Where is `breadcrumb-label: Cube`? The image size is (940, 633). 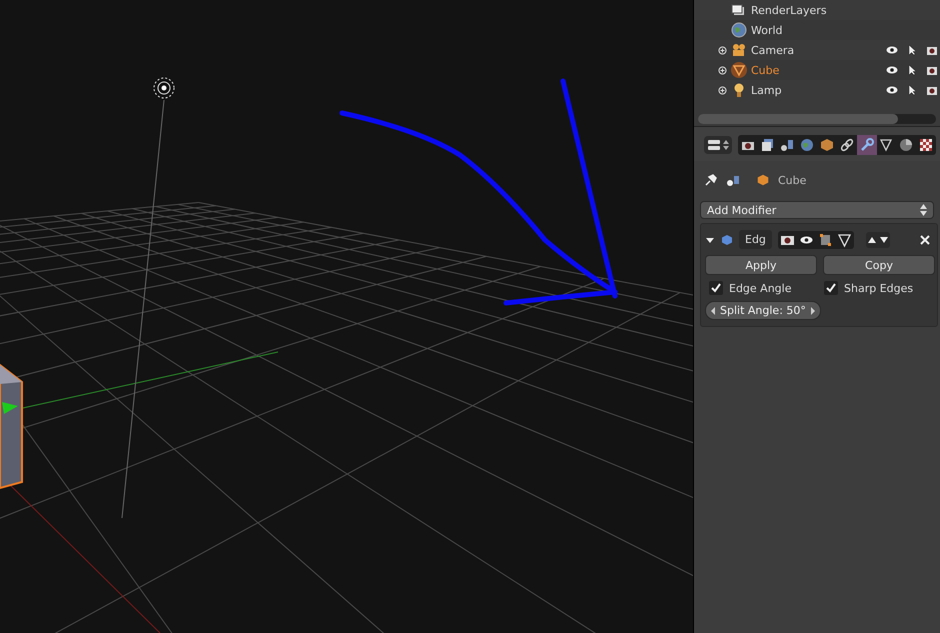 breadcrumb-label: Cube is located at coordinates (792, 180).